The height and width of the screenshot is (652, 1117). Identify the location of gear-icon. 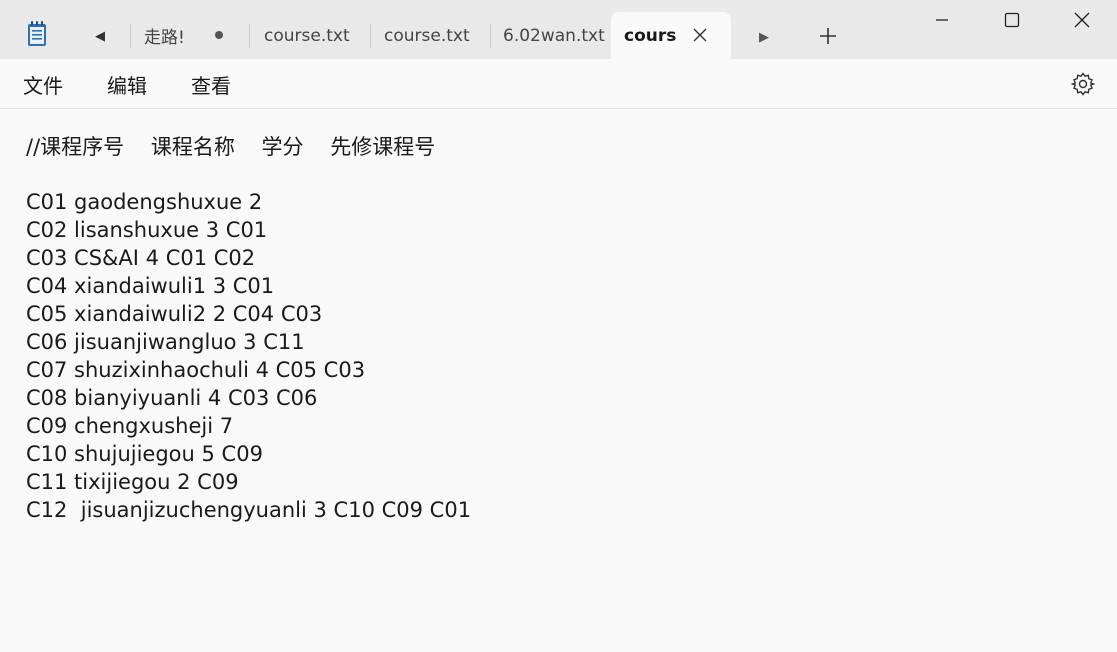
(1083, 84).